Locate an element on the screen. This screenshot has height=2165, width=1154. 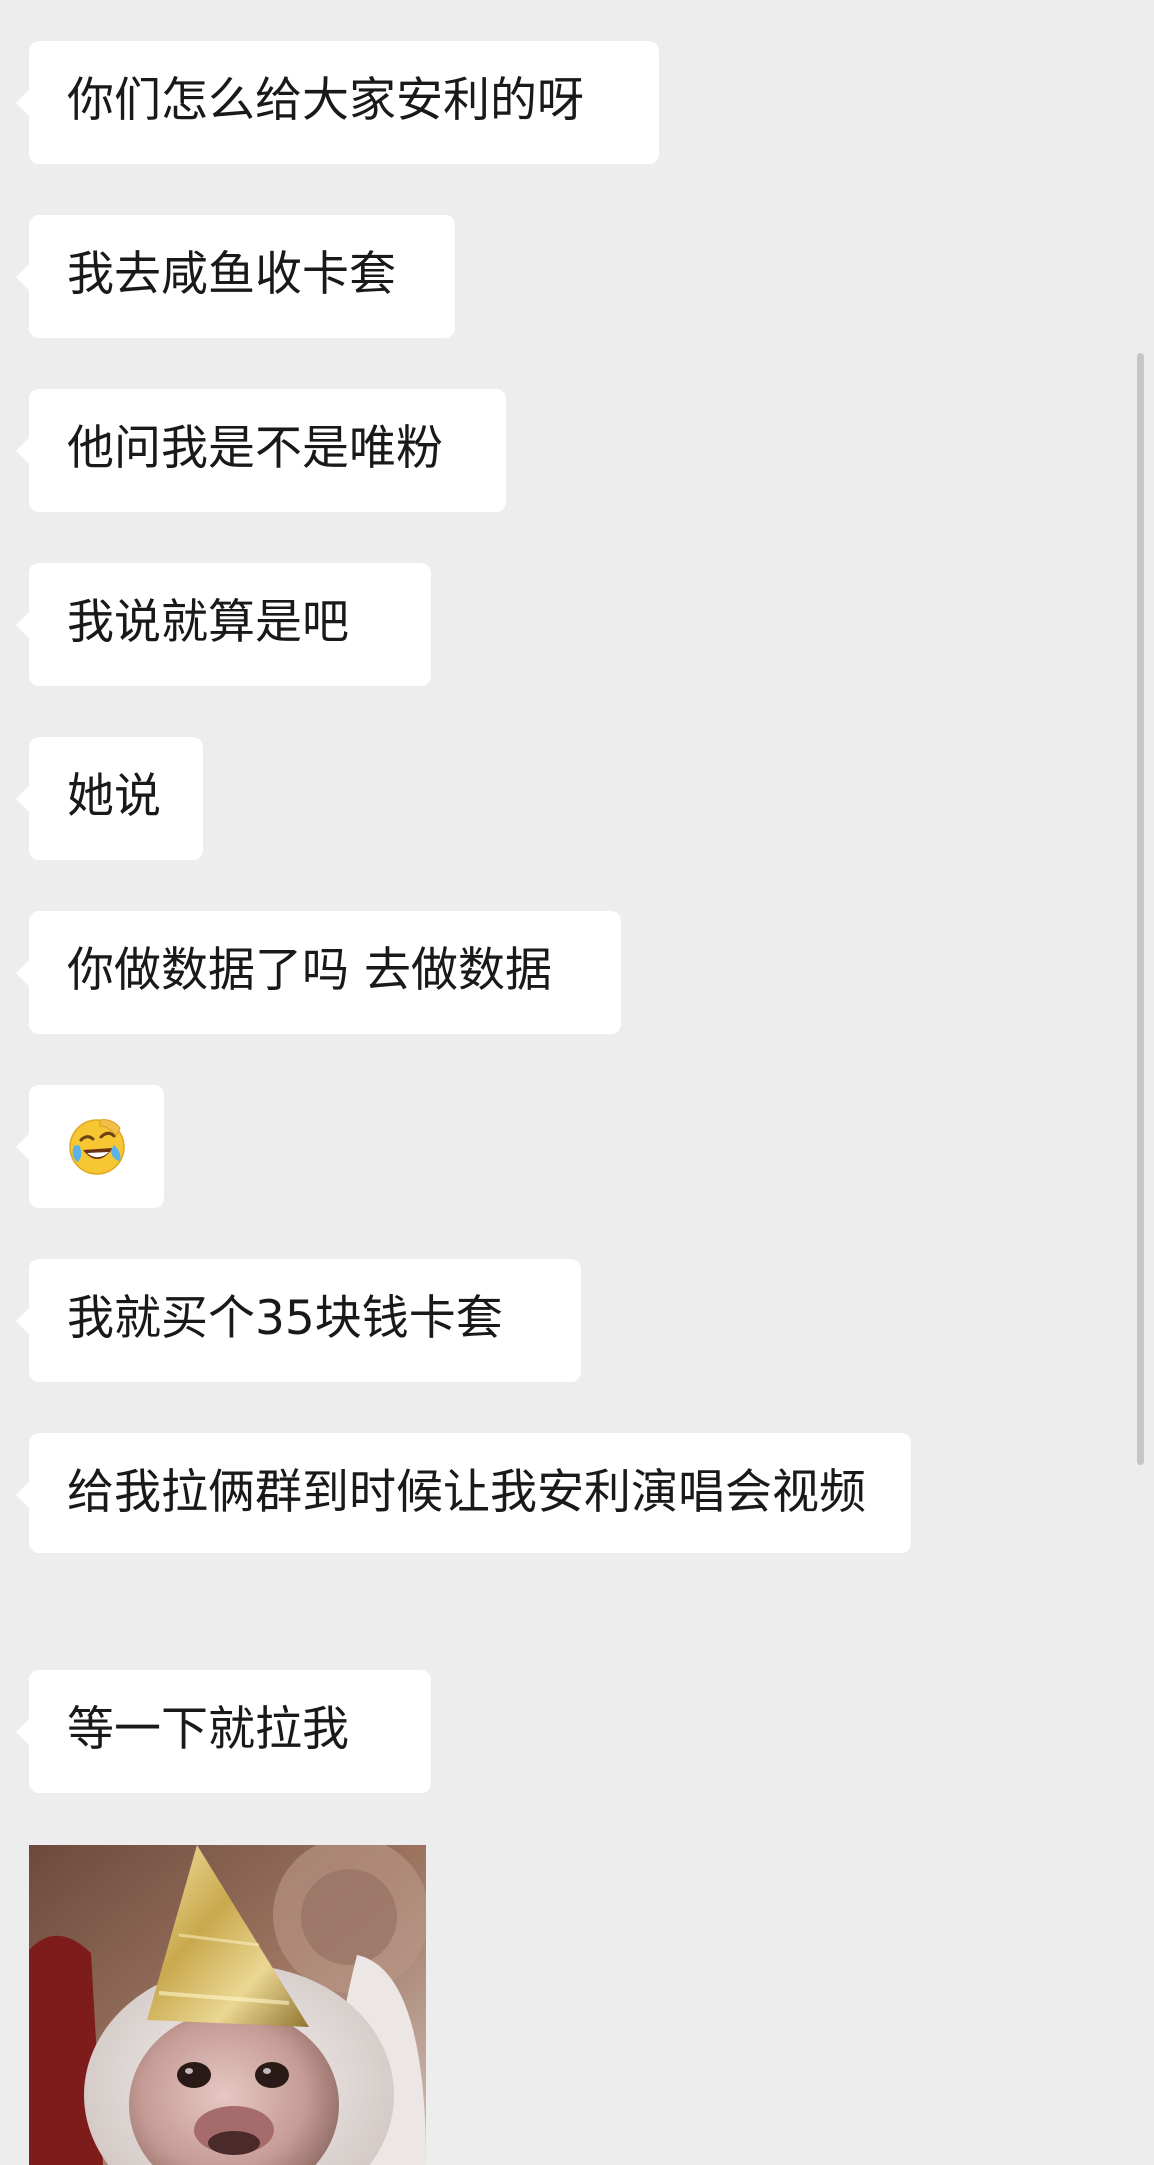
message-row: 我去咸鱼收卡套 is located at coordinates (235, 276).